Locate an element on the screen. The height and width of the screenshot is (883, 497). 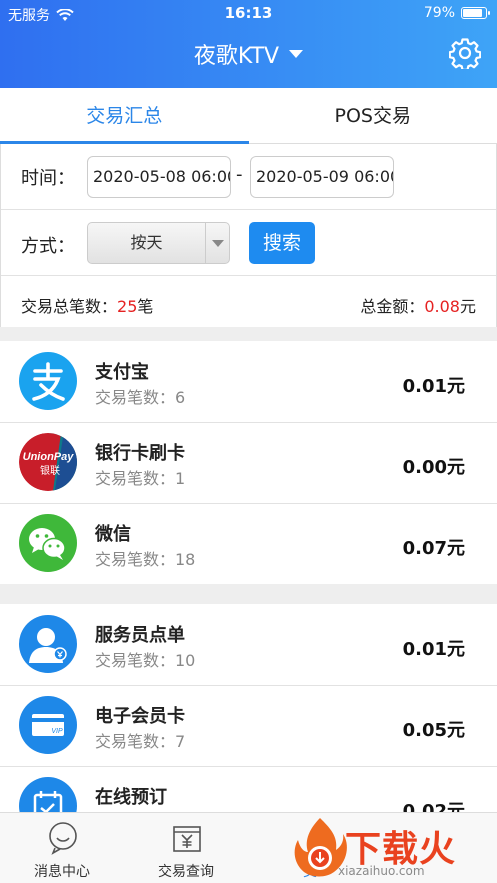
tabbar-label: 消息中心 is located at coordinates (62, 872).